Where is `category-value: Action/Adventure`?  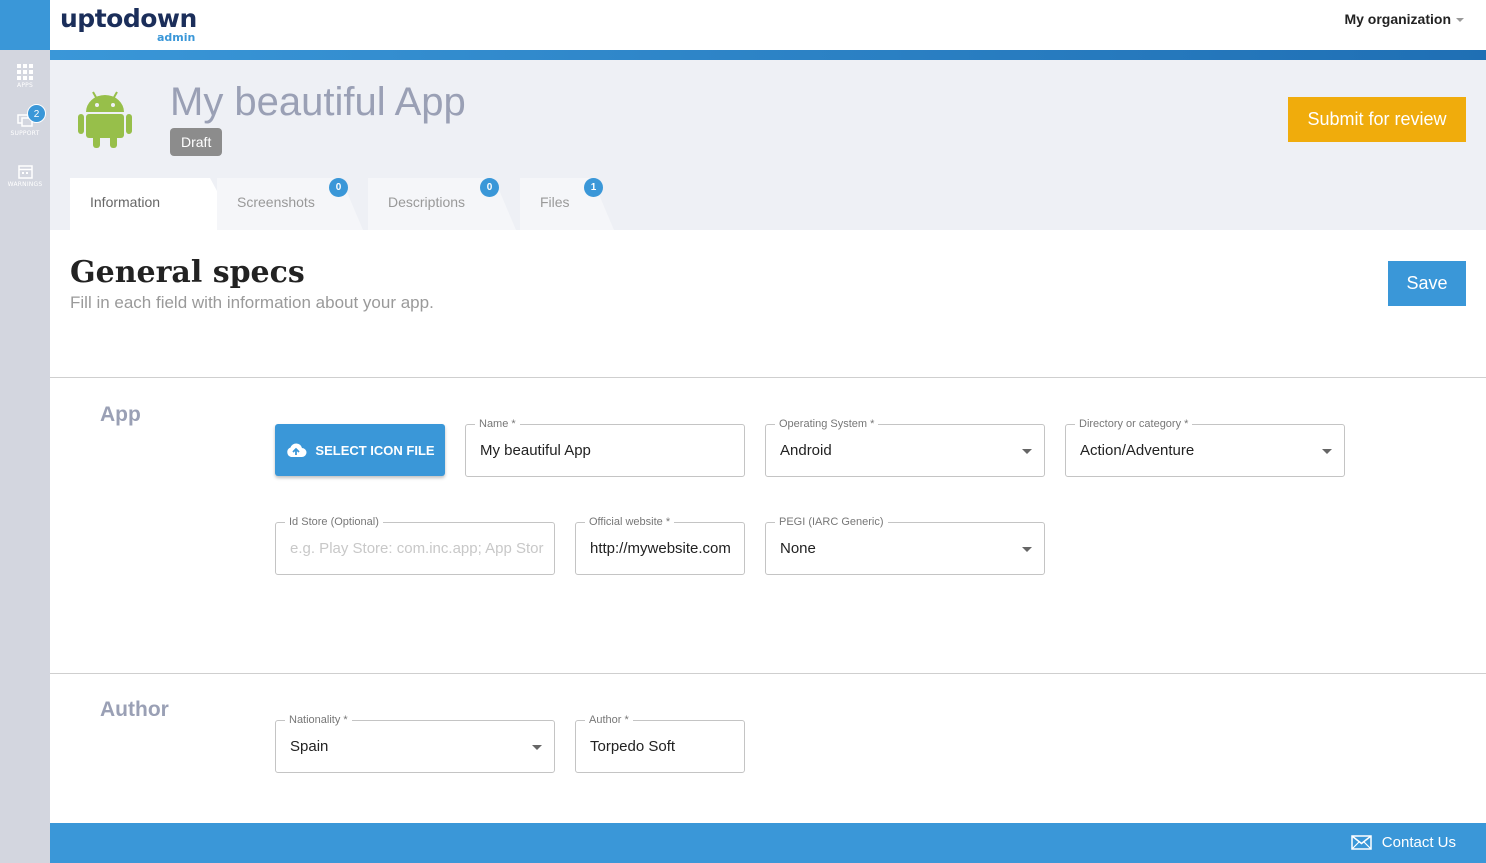 category-value: Action/Adventure is located at coordinates (1137, 450).